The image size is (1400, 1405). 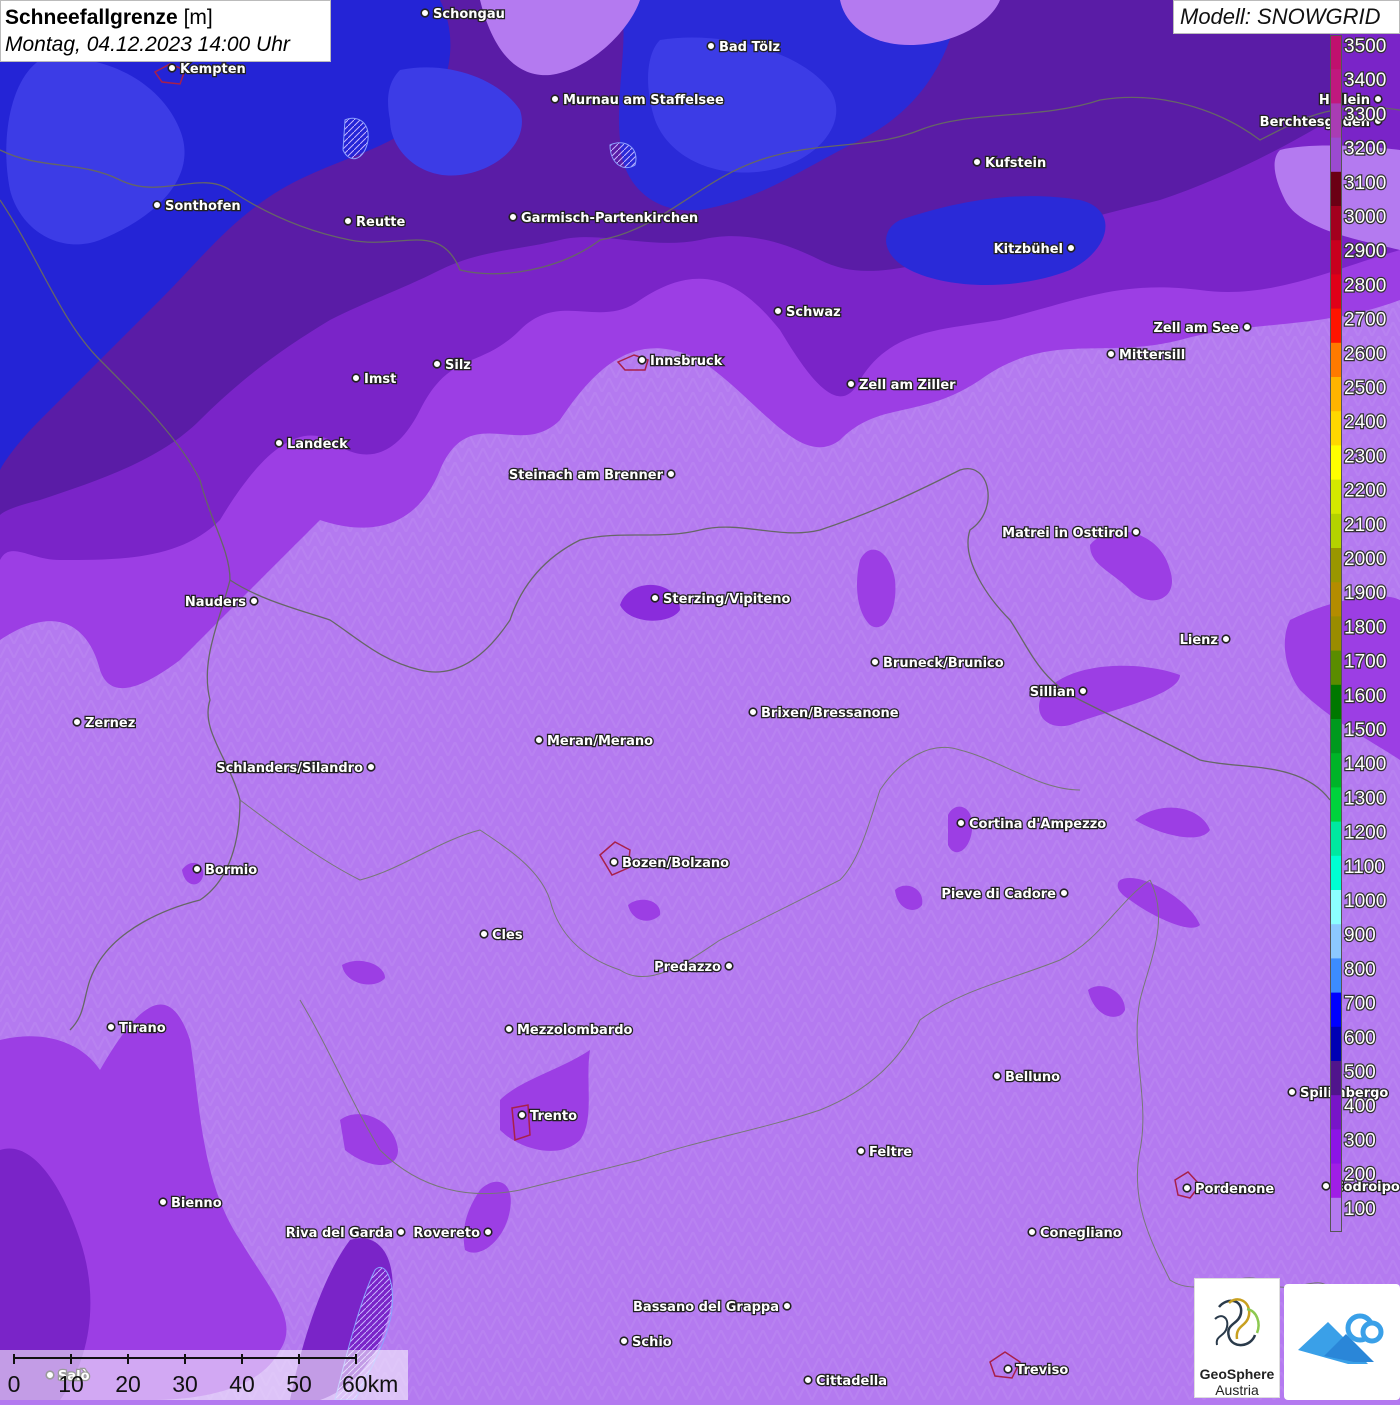 I want to click on city-label: Cittadella, so click(x=851, y=1381).